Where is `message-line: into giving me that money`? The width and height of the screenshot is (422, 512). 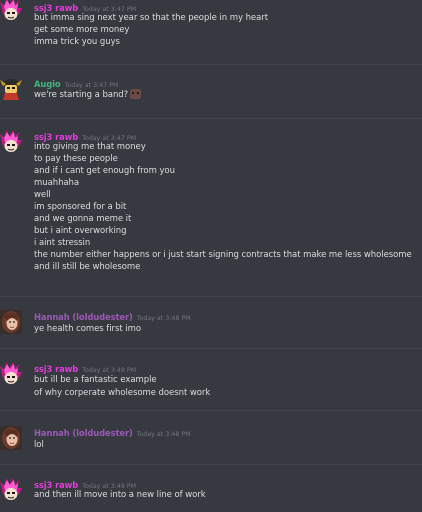 message-line: into giving me that money is located at coordinates (90, 147).